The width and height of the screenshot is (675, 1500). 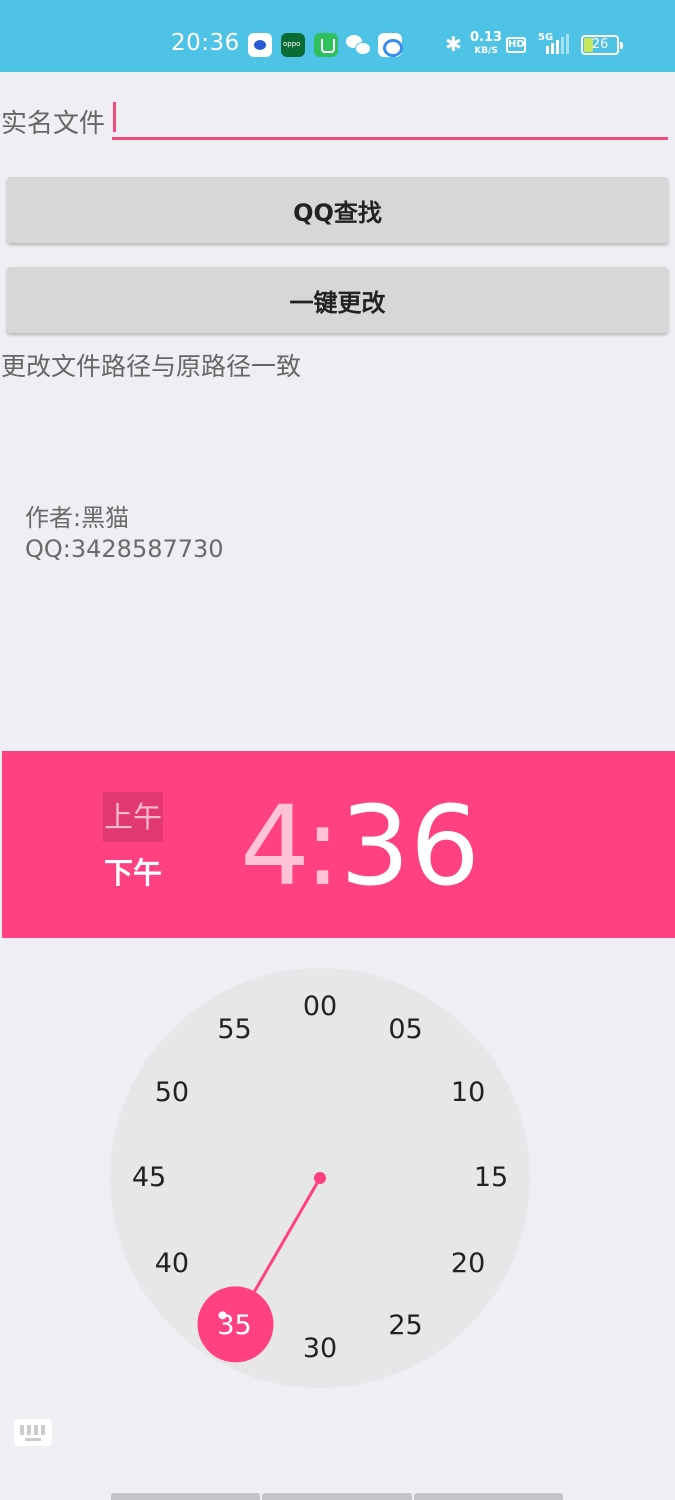 What do you see at coordinates (546, 37) in the screenshot?
I see `network-type-label: 5G` at bounding box center [546, 37].